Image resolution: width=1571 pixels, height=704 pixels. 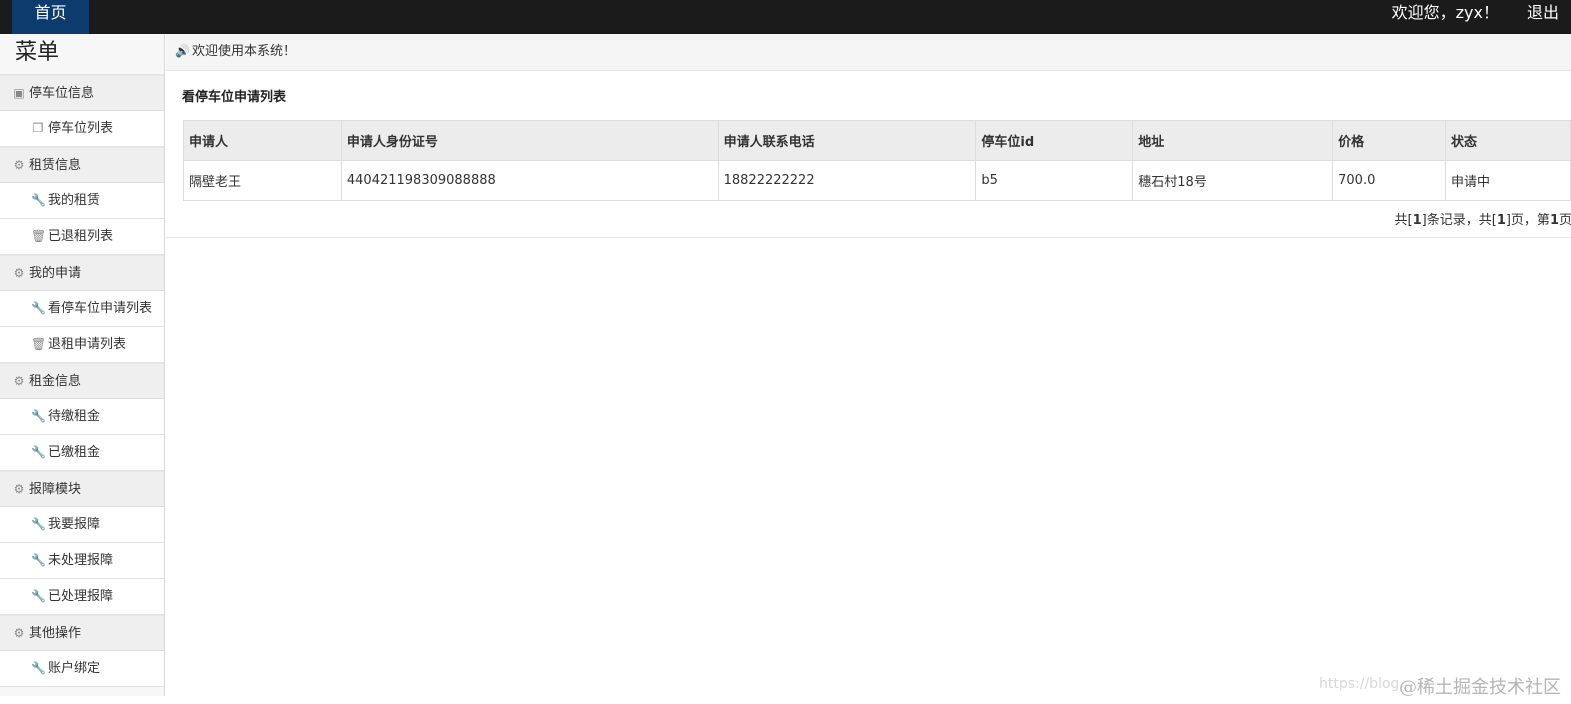 What do you see at coordinates (1508, 180) in the screenshot?
I see `cell-status: 申请中` at bounding box center [1508, 180].